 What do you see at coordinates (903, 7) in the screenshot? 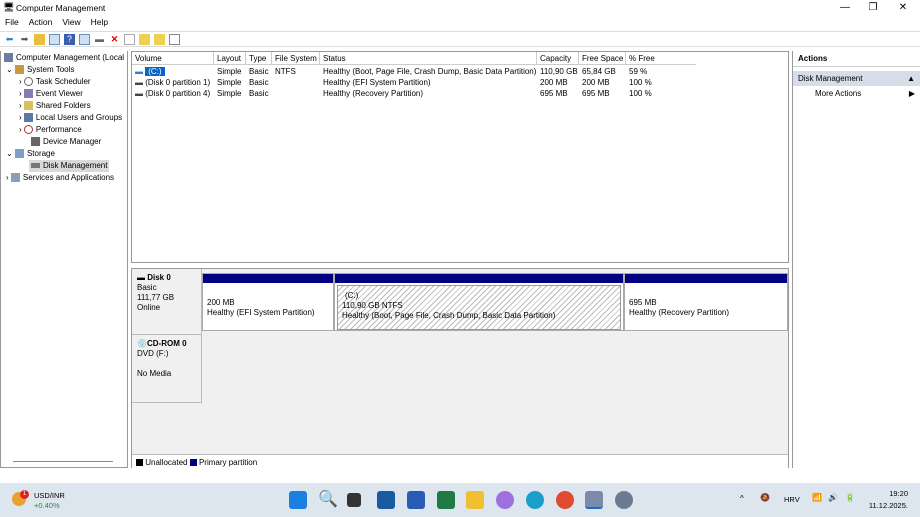
I see `close-button: ✕` at bounding box center [903, 7].